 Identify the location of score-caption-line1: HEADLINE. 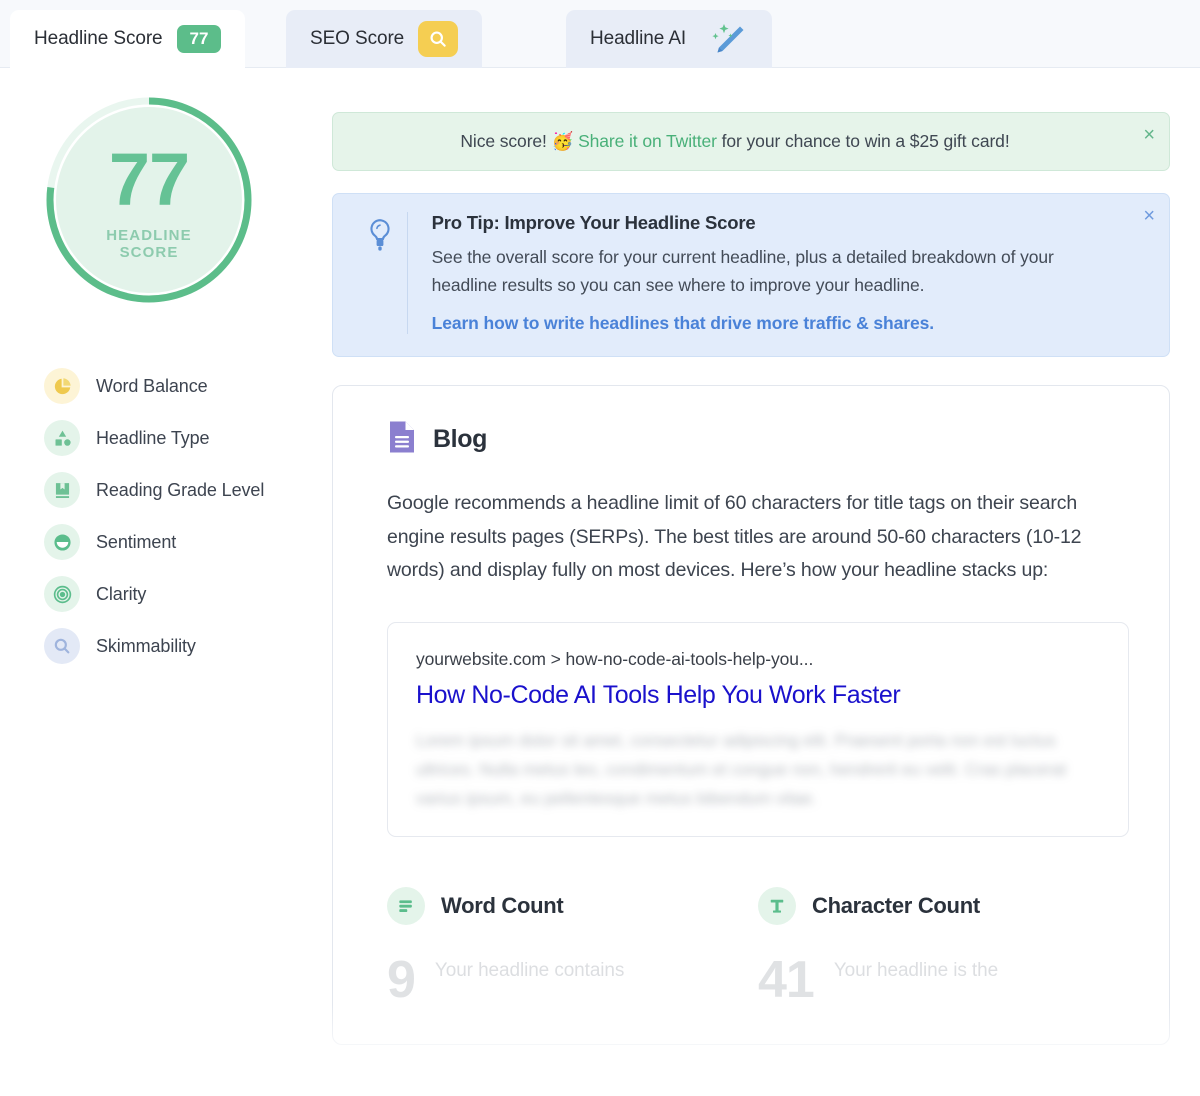
(149, 235).